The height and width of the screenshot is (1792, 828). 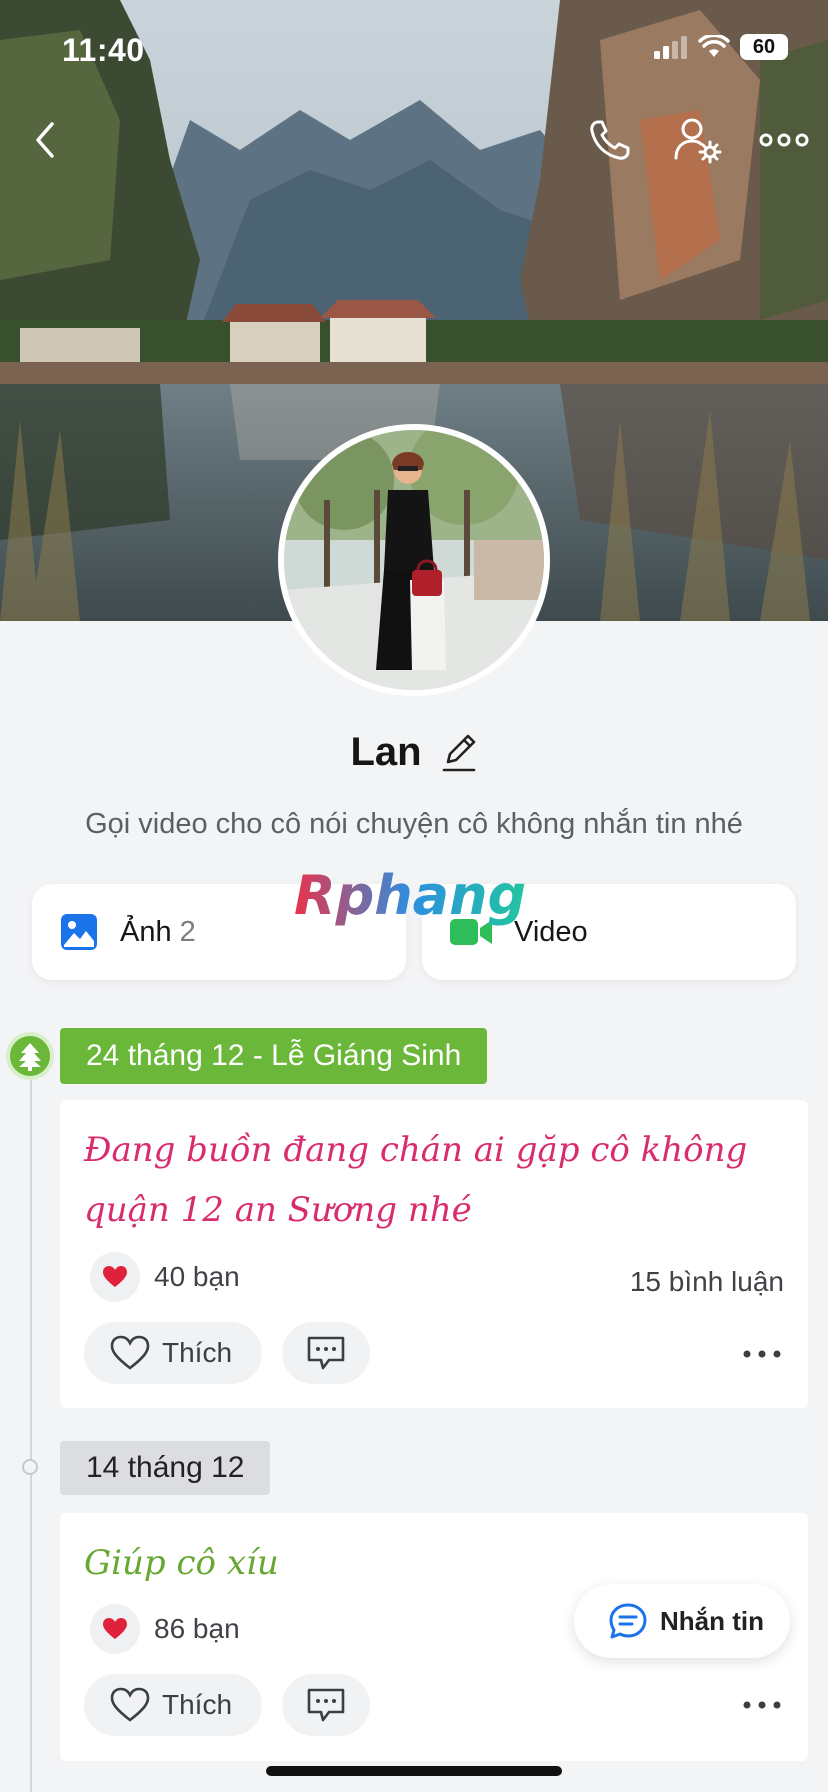 What do you see at coordinates (670, 47) in the screenshot?
I see `signal-icon` at bounding box center [670, 47].